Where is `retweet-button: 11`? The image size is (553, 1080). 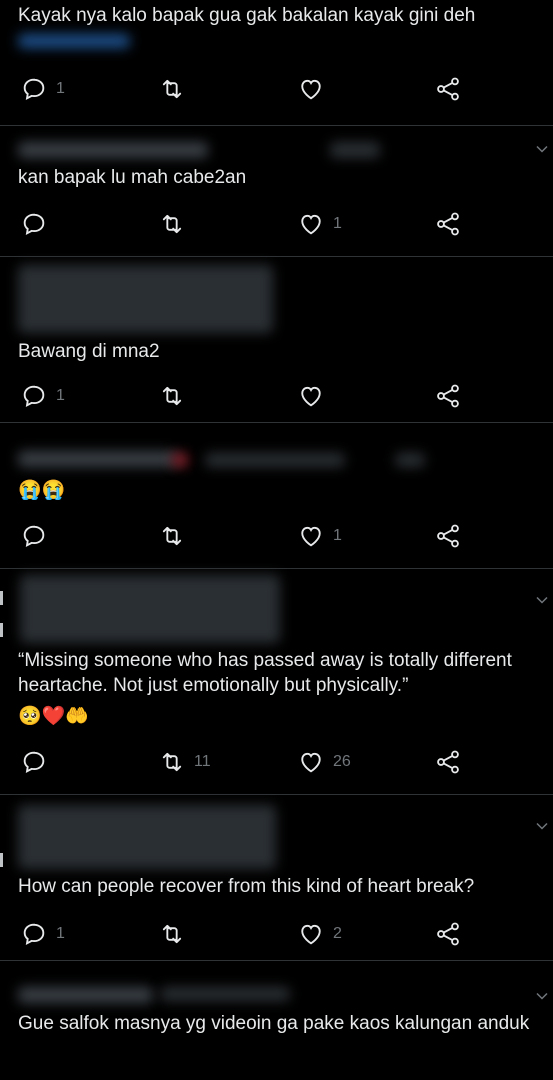 retweet-button: 11 is located at coordinates (184, 762).